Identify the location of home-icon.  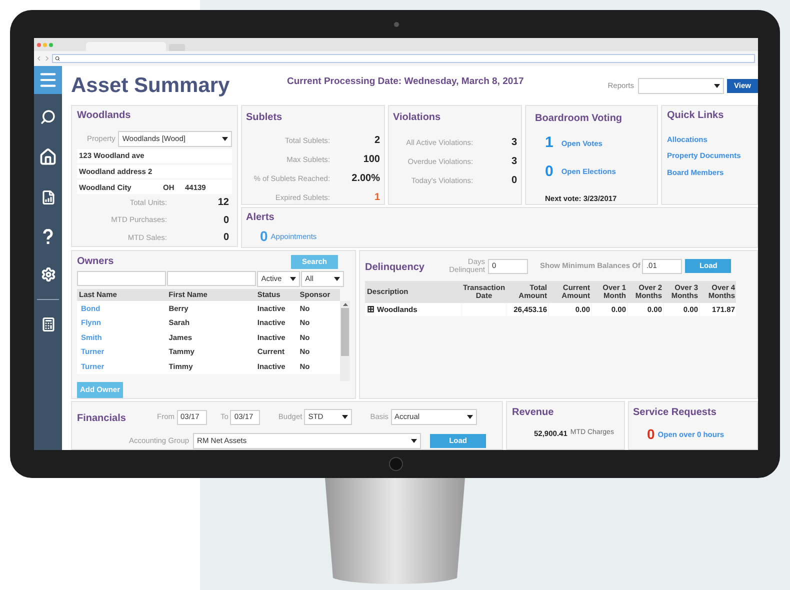
(48, 157).